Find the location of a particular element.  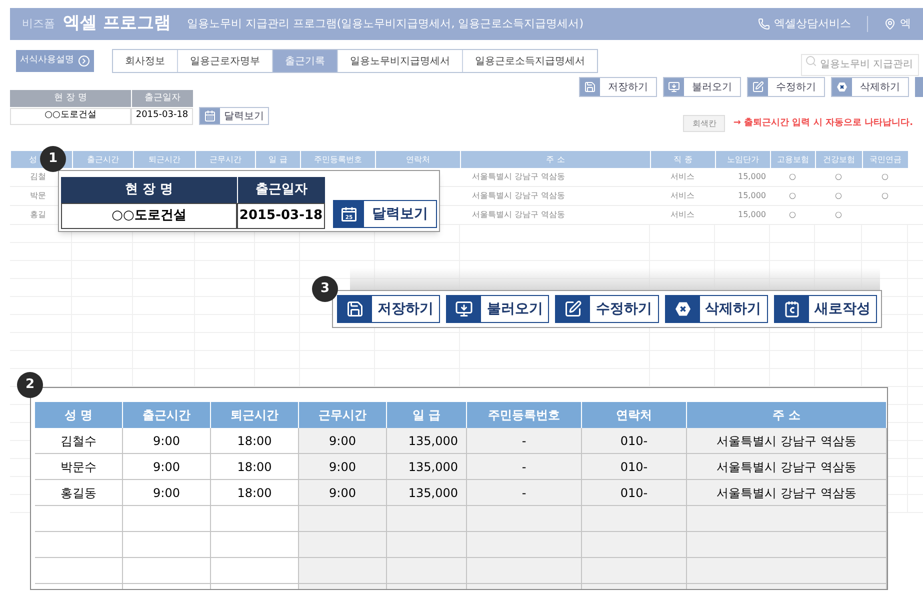

search-field: 일용노무비 지급관리 is located at coordinates (860, 65).